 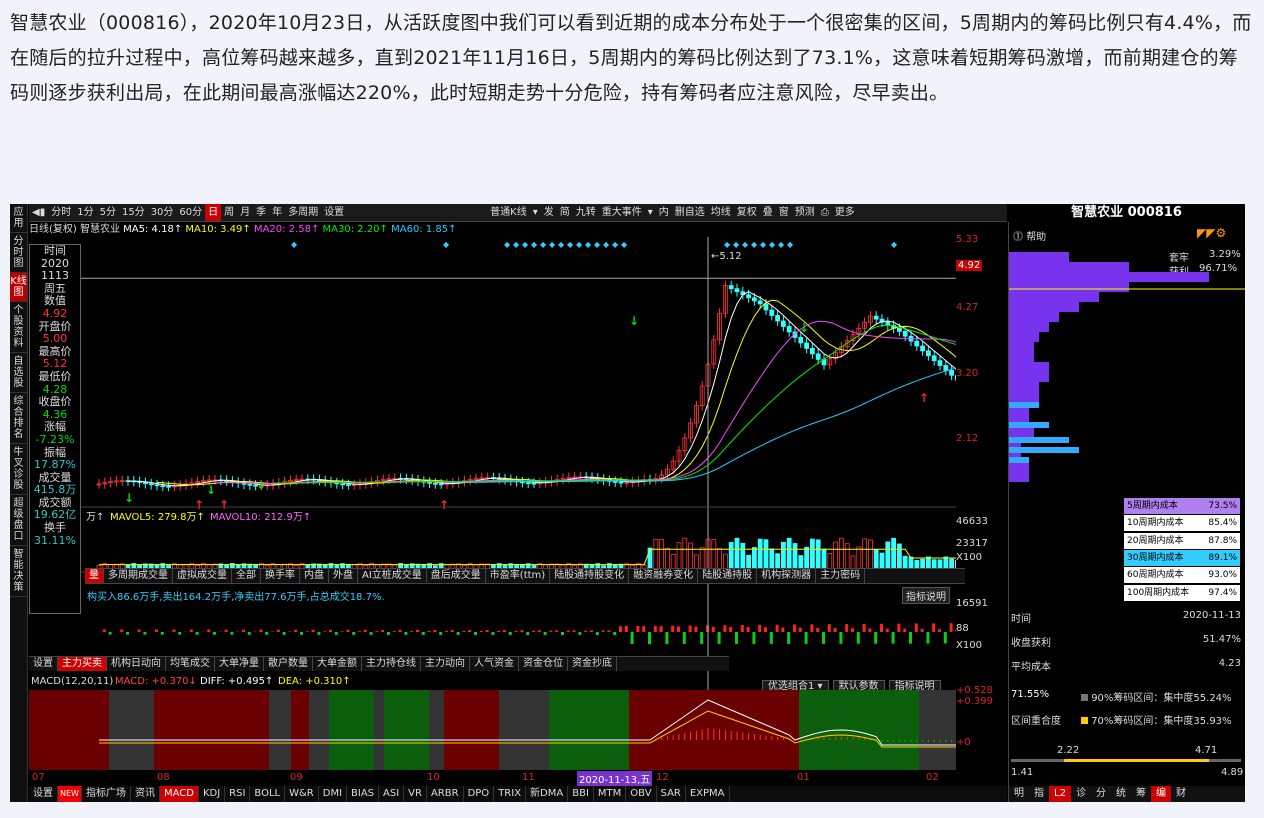 I want to click on indicator-tab: VR, so click(x=415, y=794).